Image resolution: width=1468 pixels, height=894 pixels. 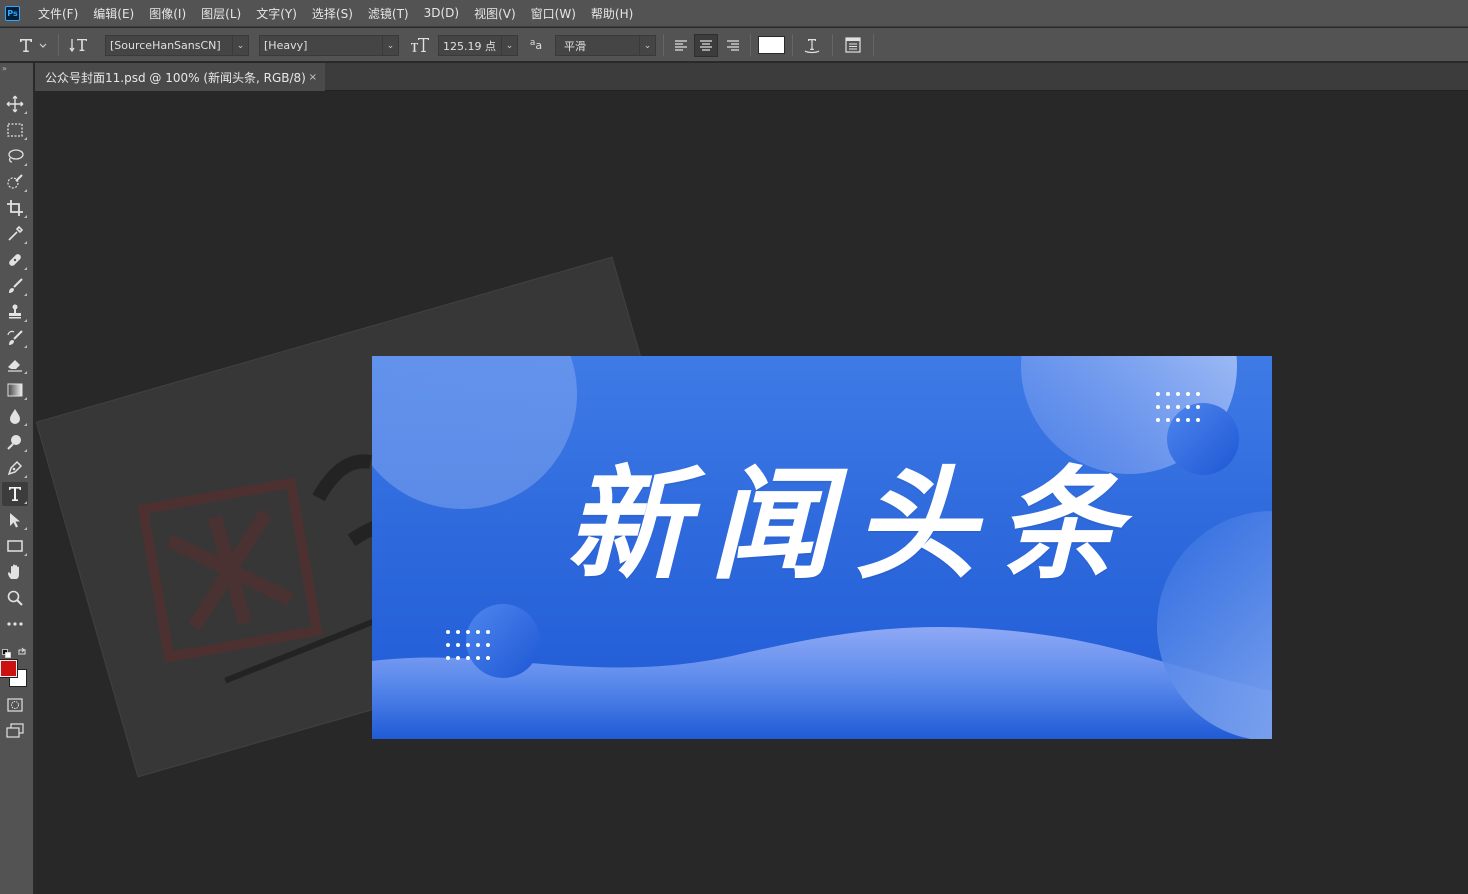 I want to click on photoshop-logo-icon: Ps, so click(x=12, y=13).